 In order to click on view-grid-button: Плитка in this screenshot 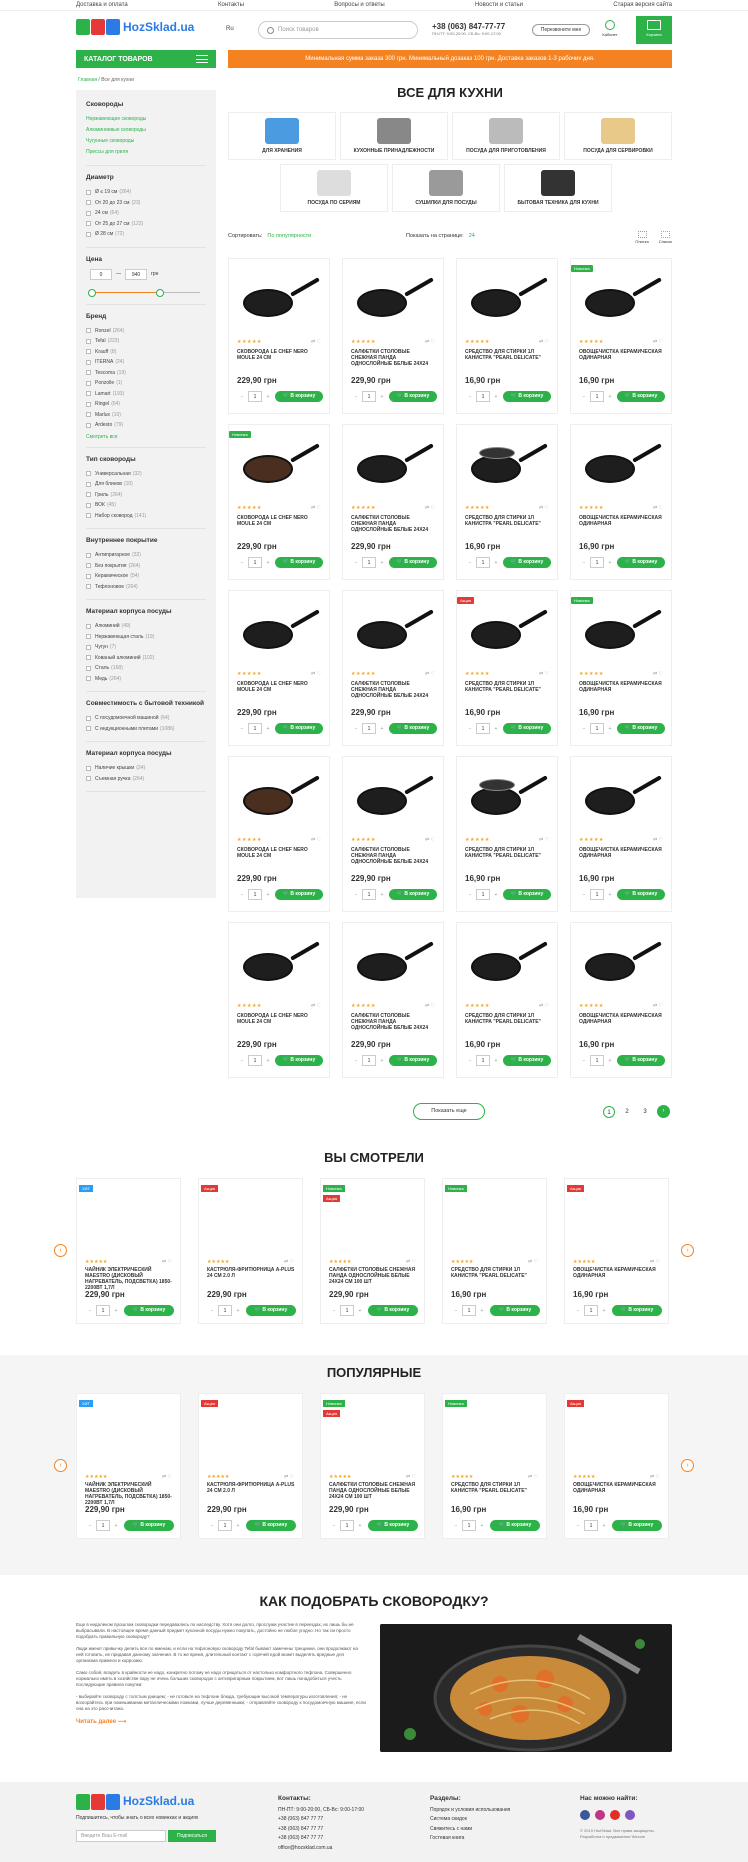, I will do `click(642, 237)`.